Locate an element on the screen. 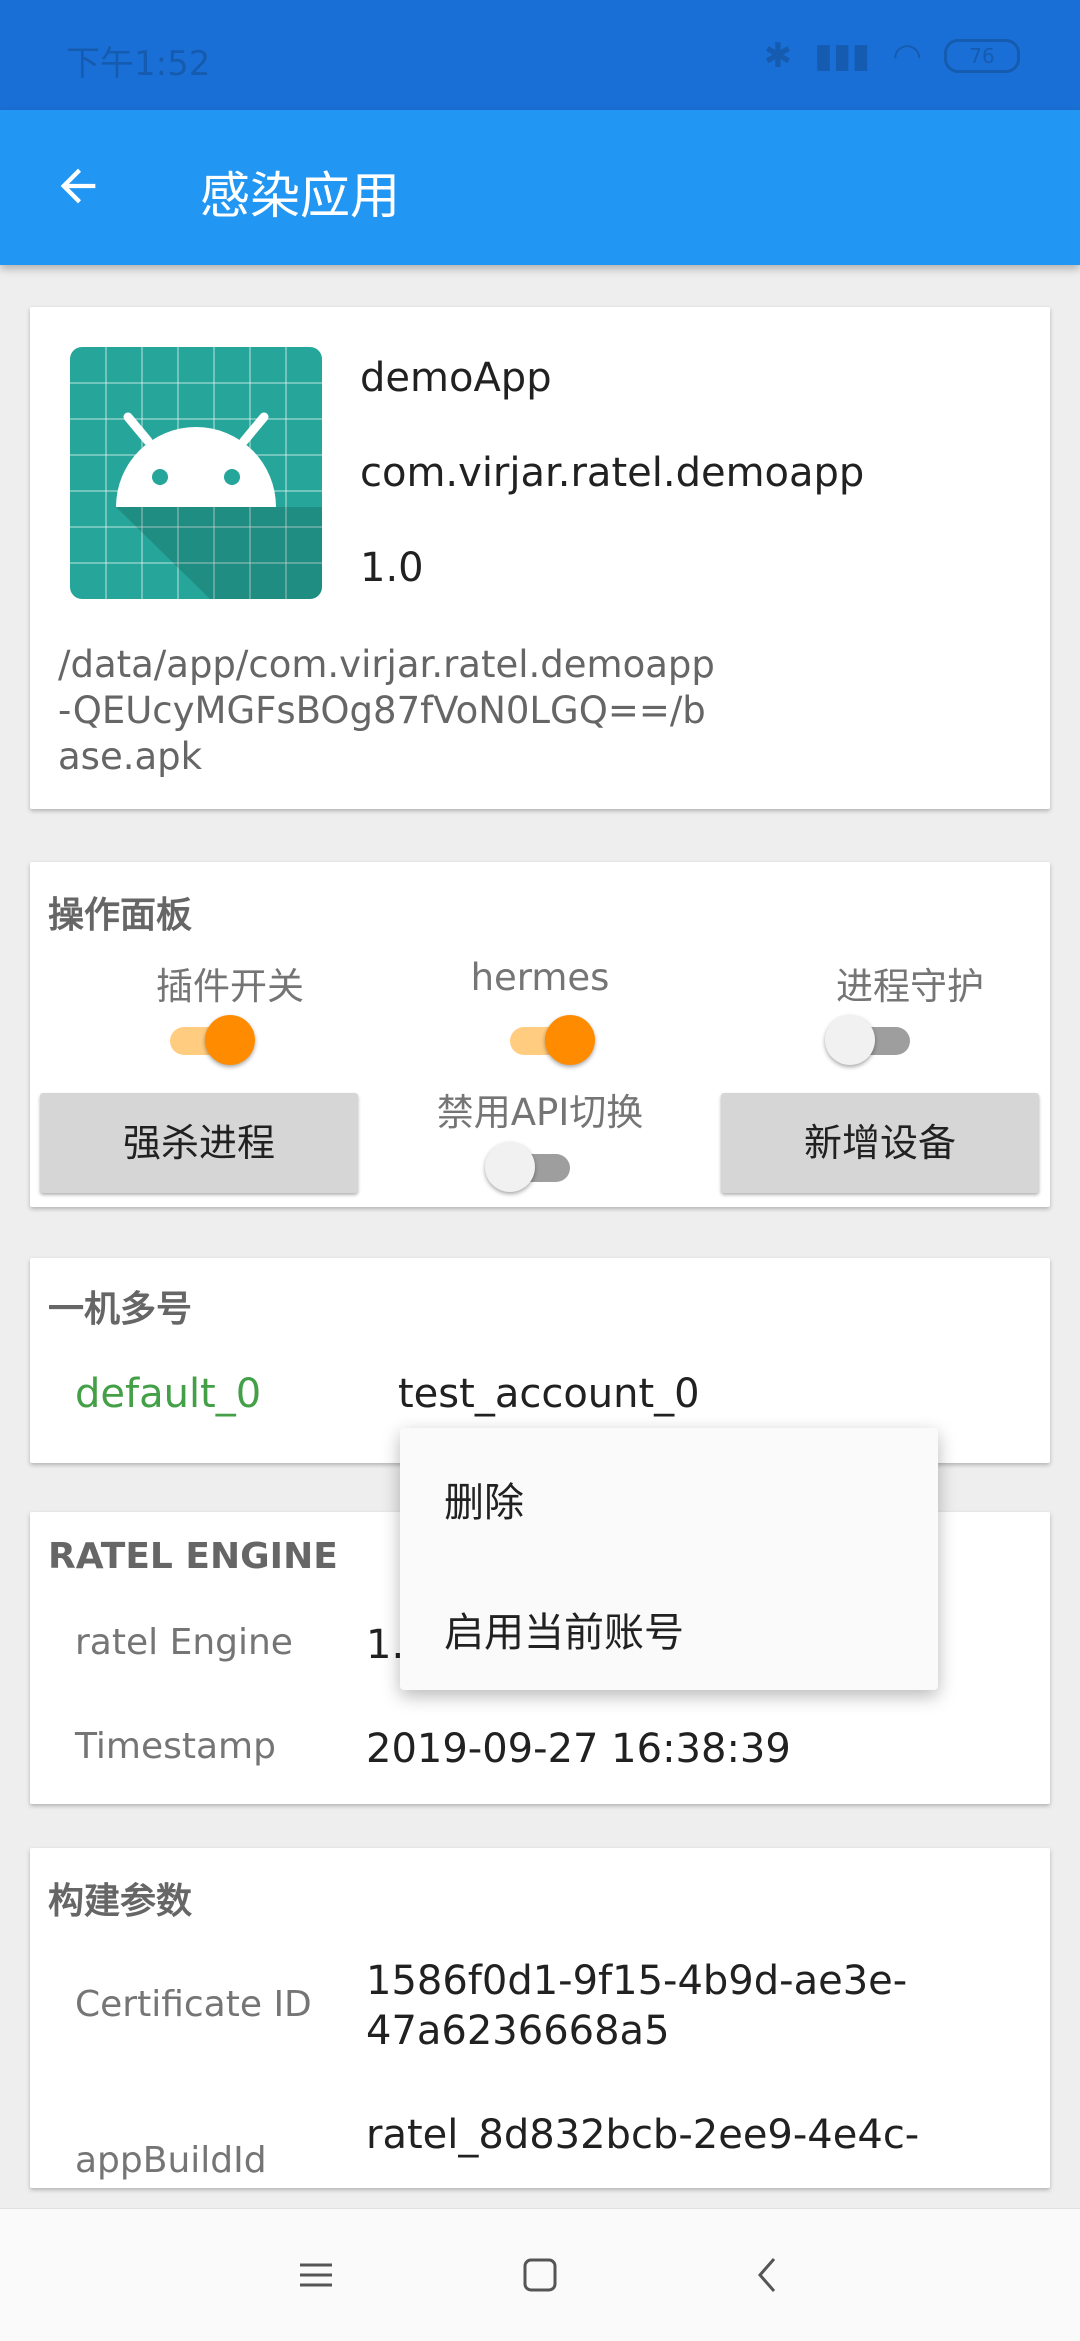  current-account-item: test_account_0 is located at coordinates (549, 1394).